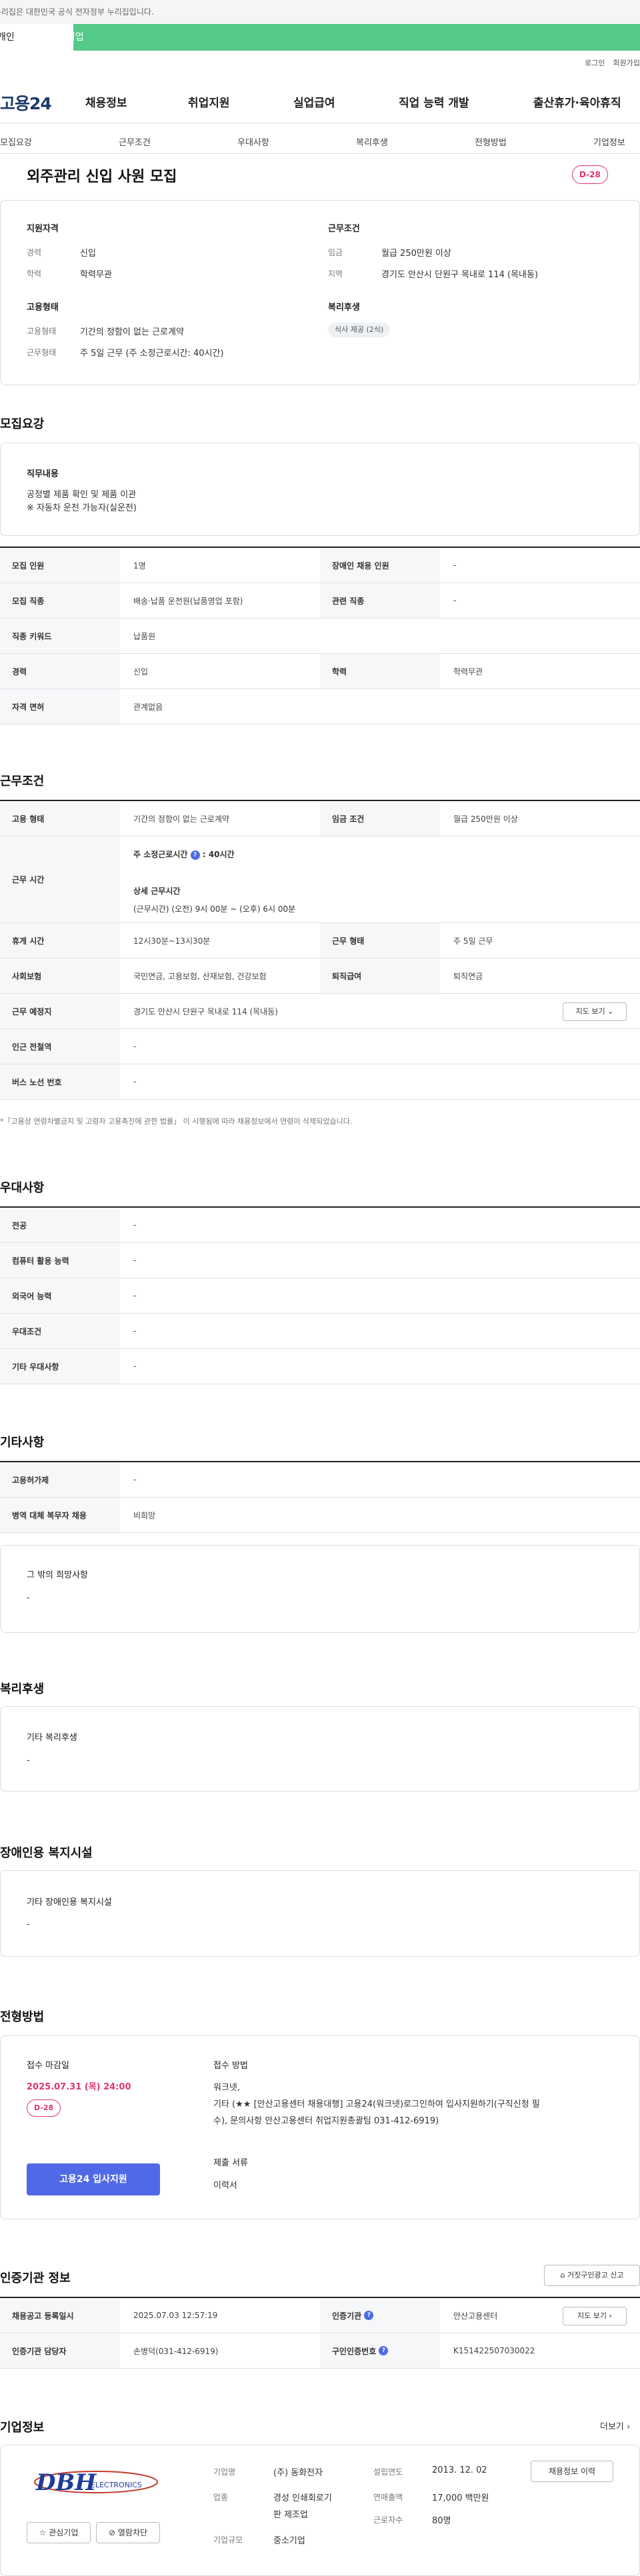  I want to click on lnb-work: 근무조건, so click(135, 142).